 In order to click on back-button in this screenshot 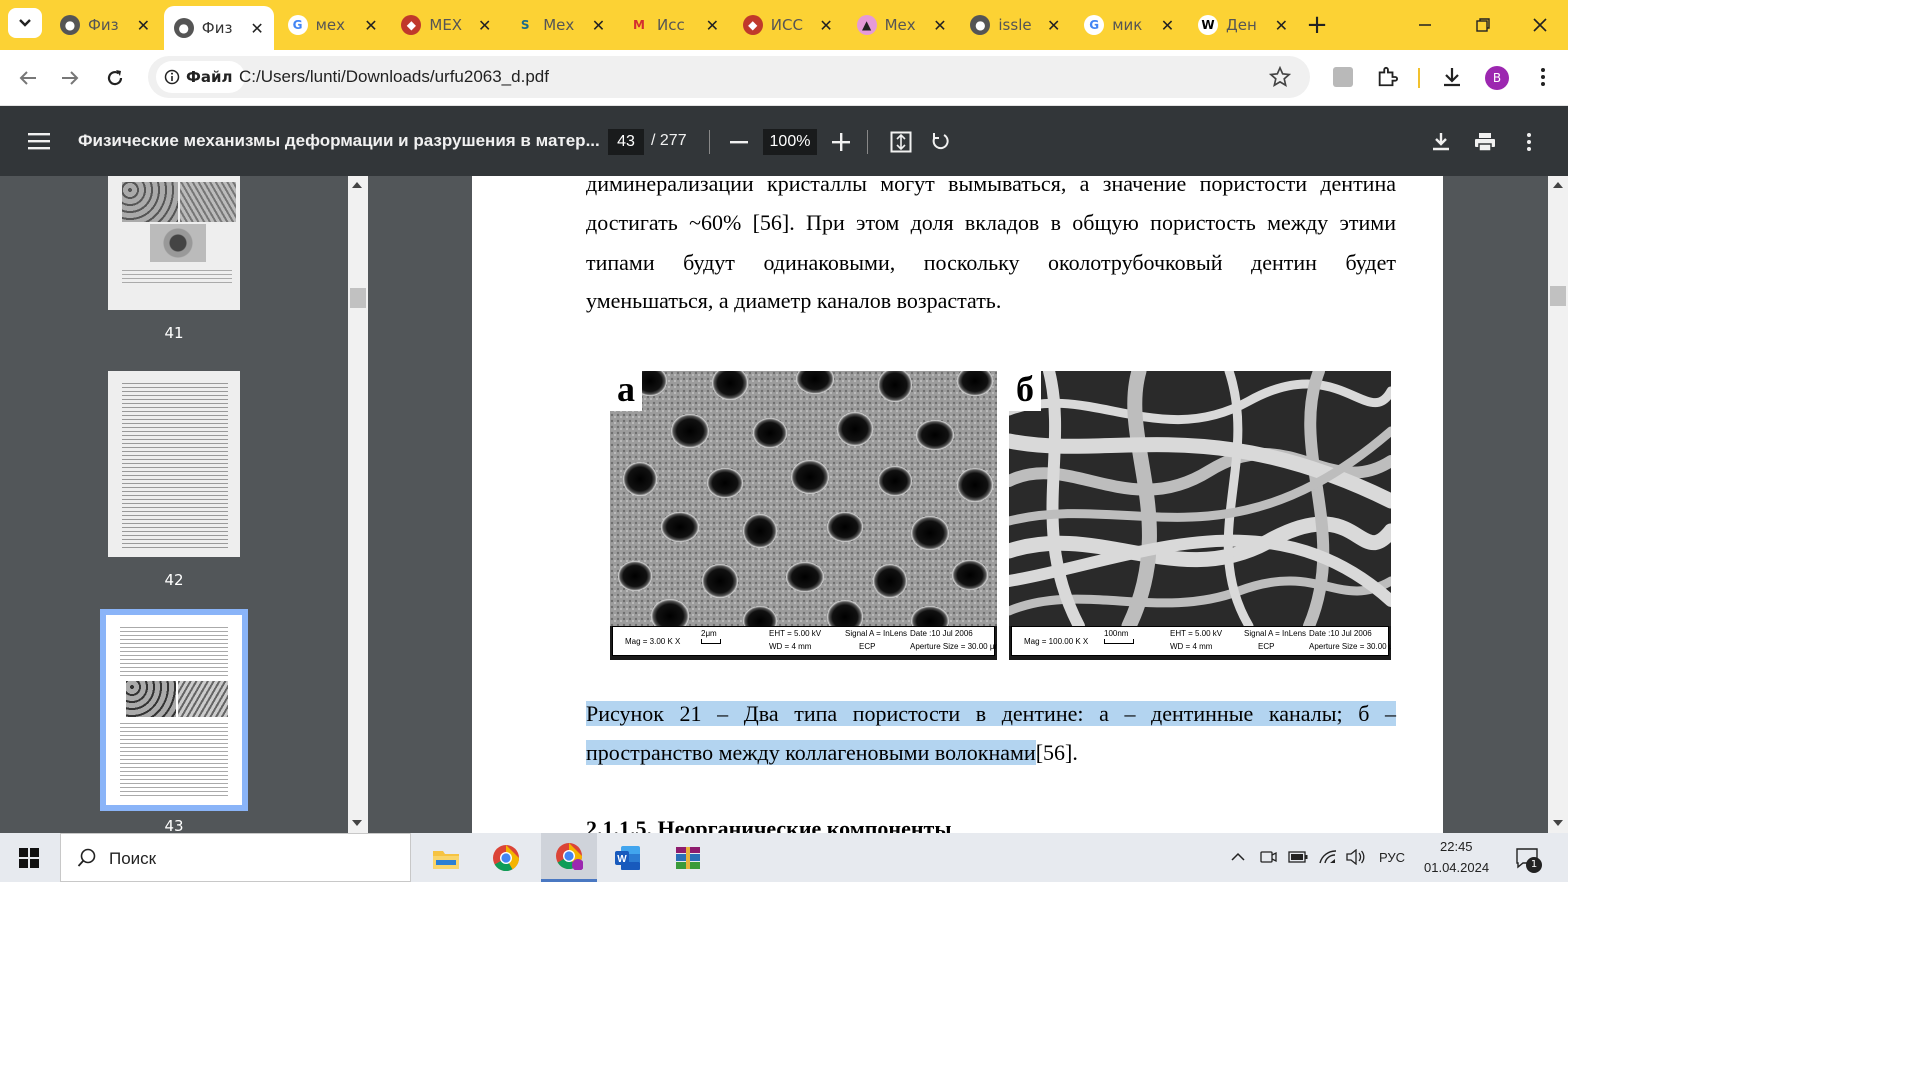, I will do `click(28, 78)`.